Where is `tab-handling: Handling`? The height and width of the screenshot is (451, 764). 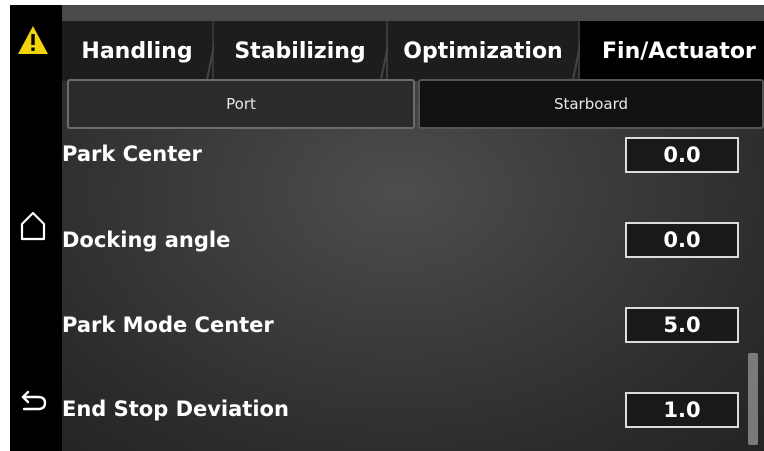
tab-handling: Handling is located at coordinates (137, 51).